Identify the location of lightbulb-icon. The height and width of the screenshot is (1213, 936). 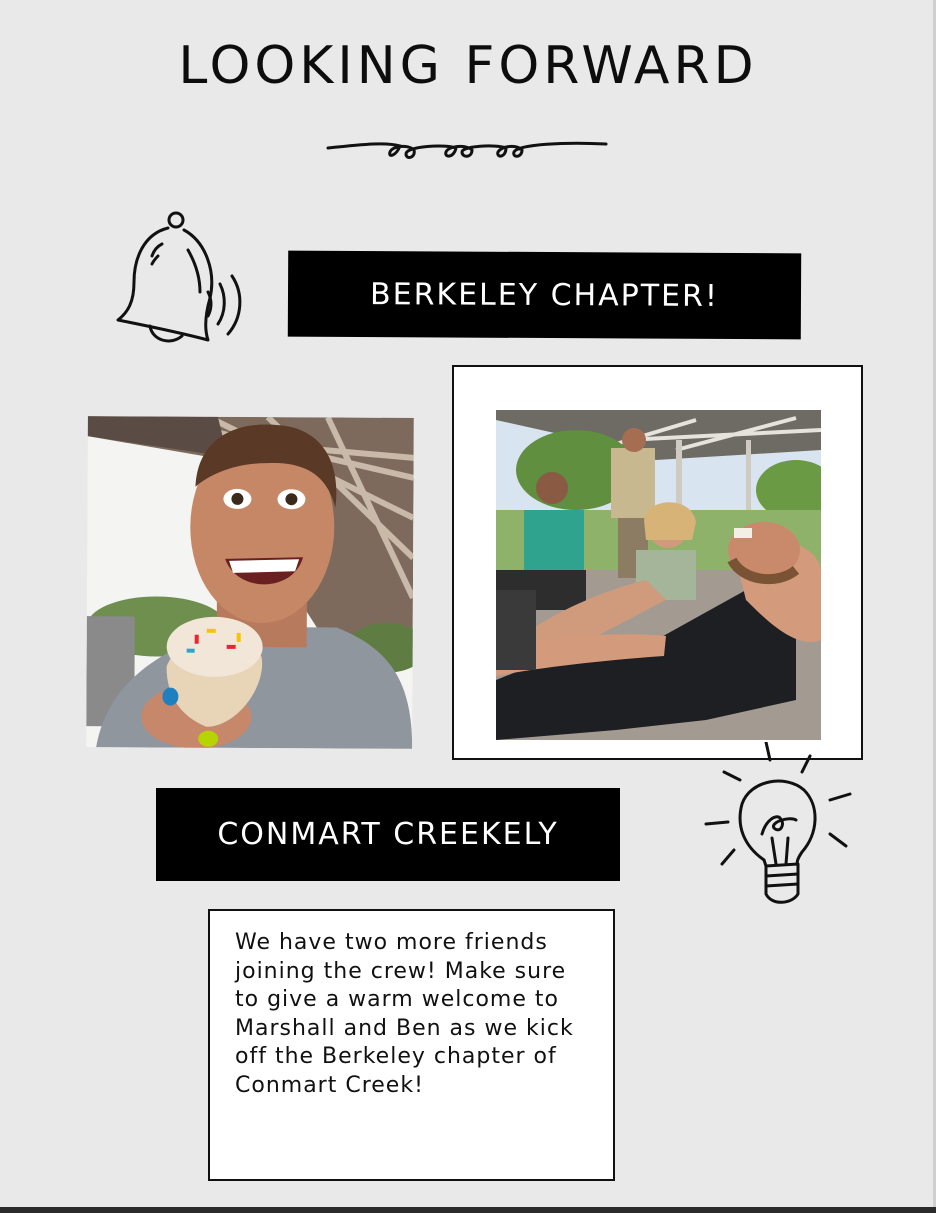
(778, 823).